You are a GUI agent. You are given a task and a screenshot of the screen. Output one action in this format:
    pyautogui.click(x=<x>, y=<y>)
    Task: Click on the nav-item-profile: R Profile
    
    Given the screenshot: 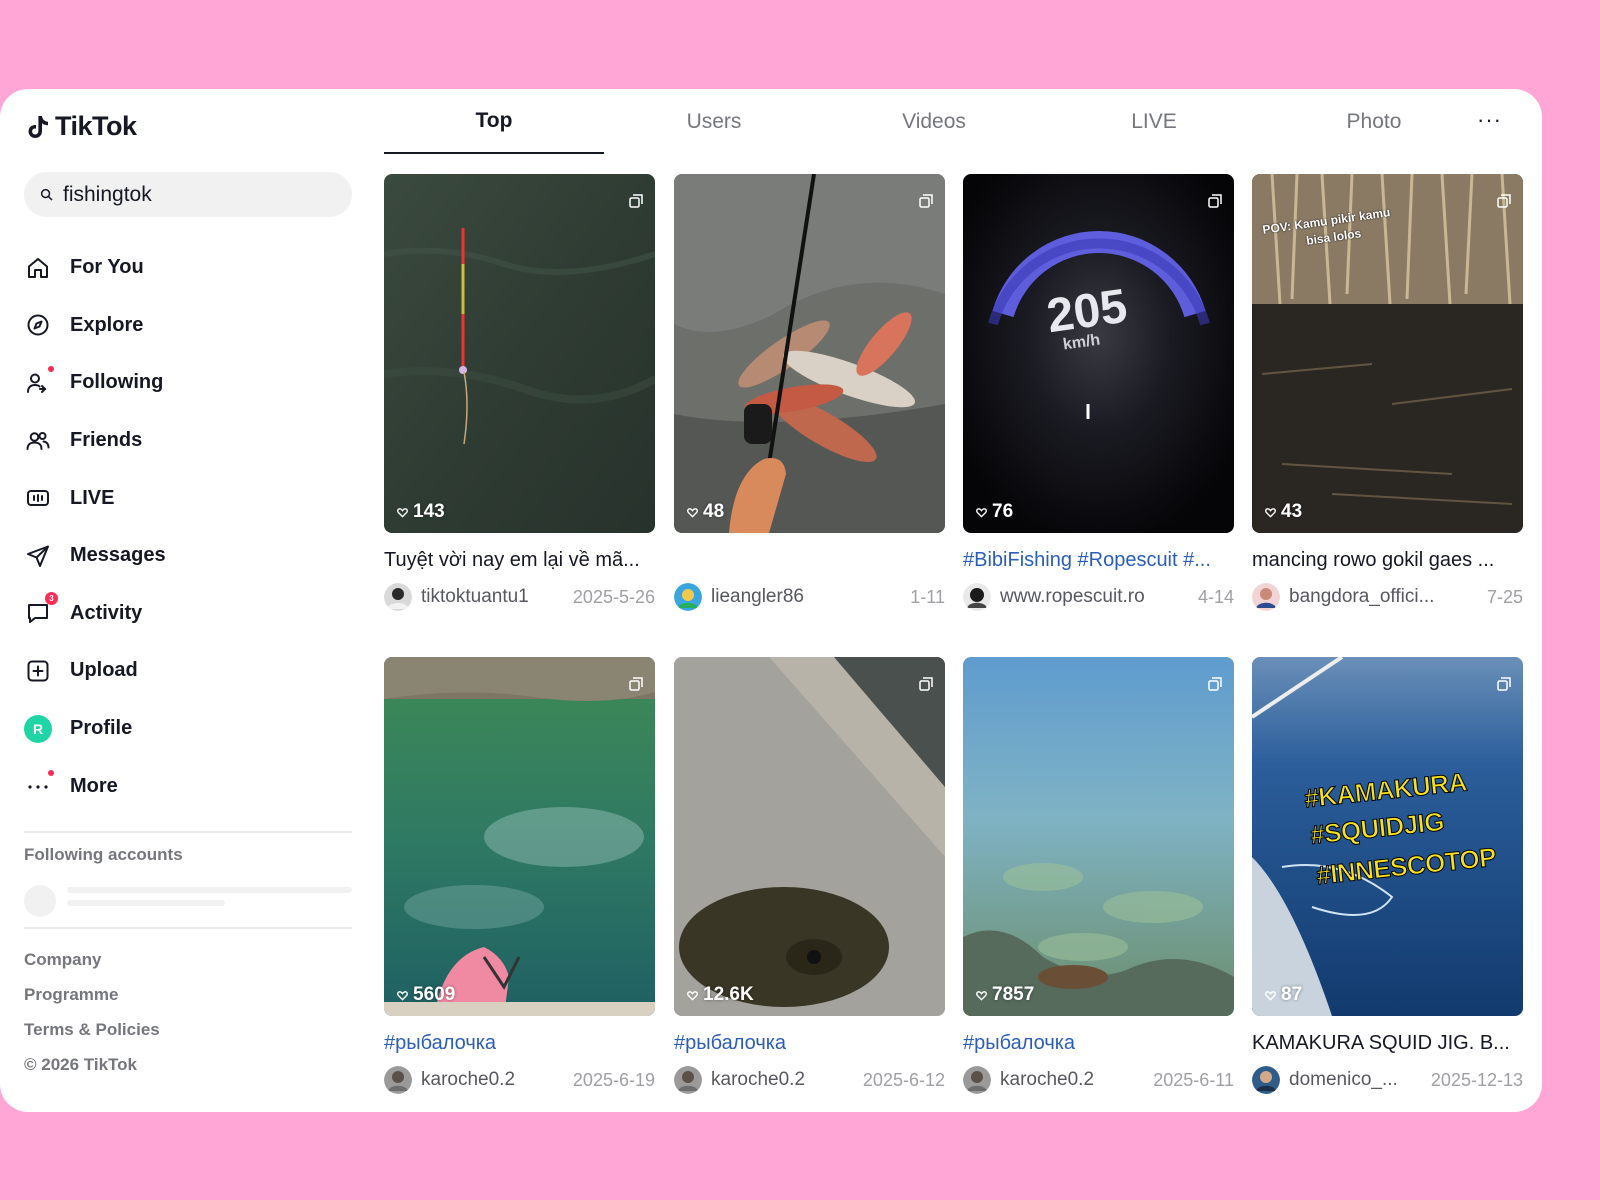 What is the action you would take?
    pyautogui.click(x=189, y=729)
    